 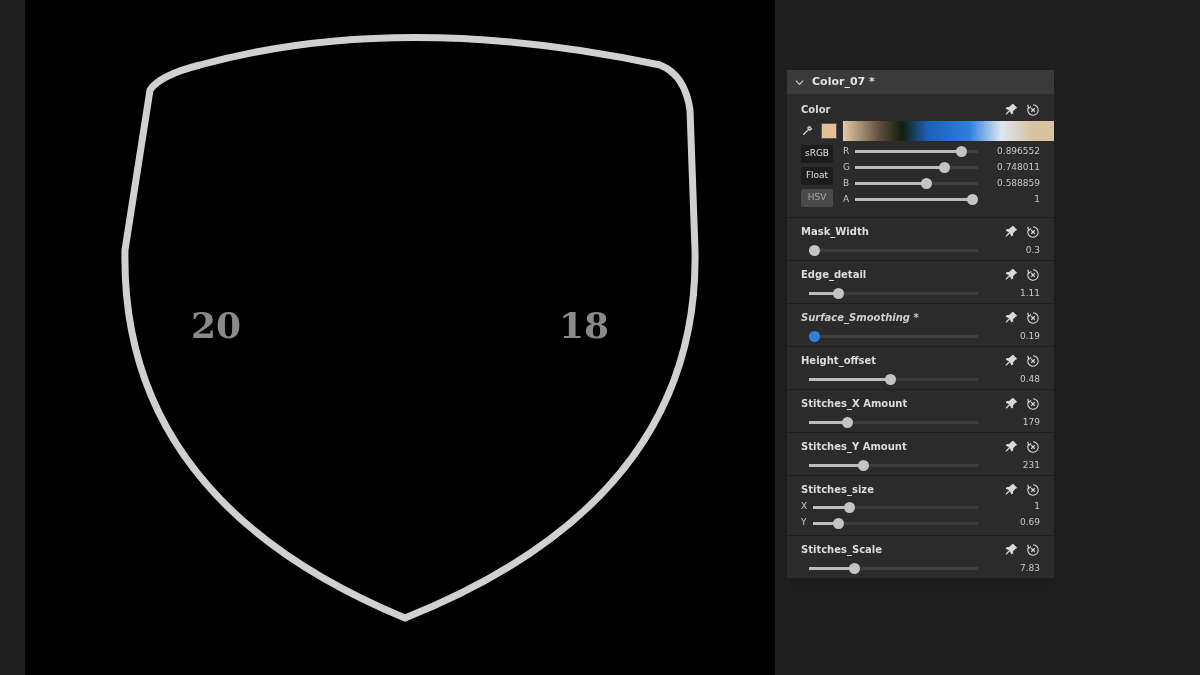 I want to click on chevron-icon, so click(x=799, y=82).